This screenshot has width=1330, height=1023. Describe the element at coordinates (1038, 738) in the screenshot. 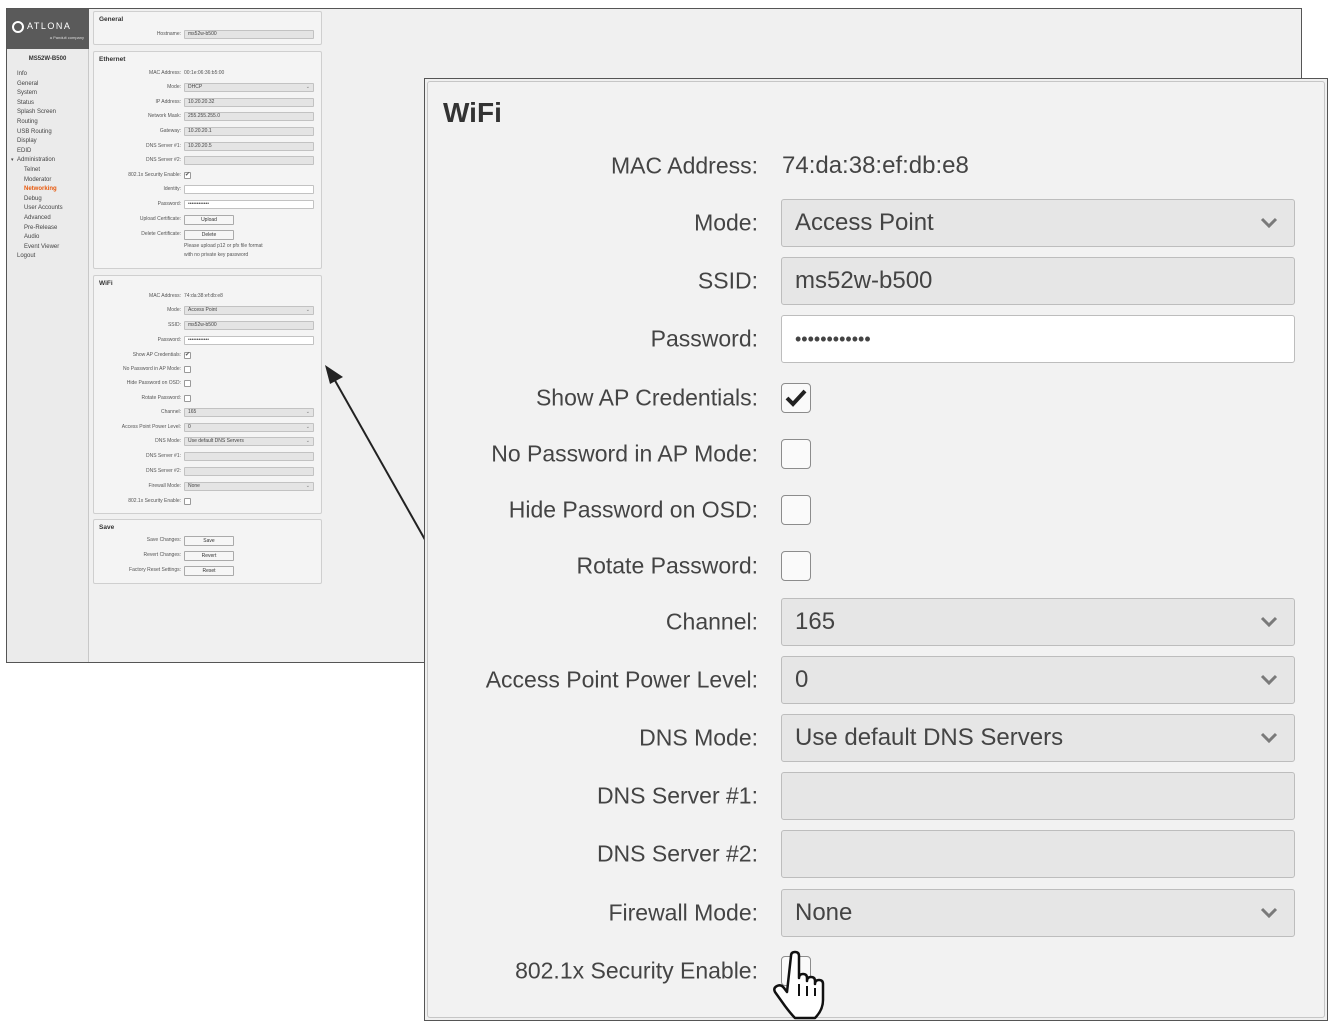

I see `dns-mode-select: Use default DNS Servers` at that location.